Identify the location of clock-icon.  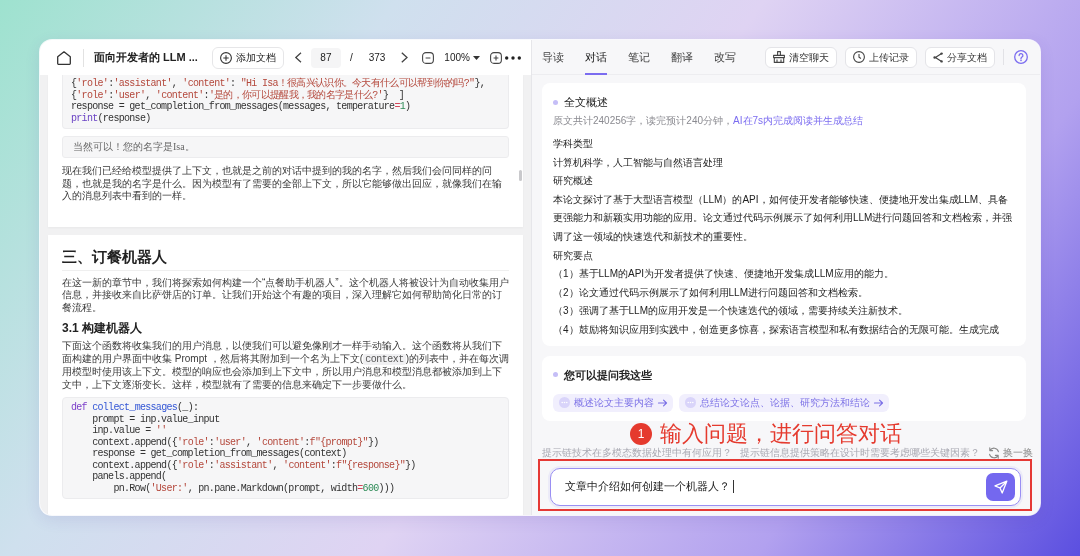
(859, 57).